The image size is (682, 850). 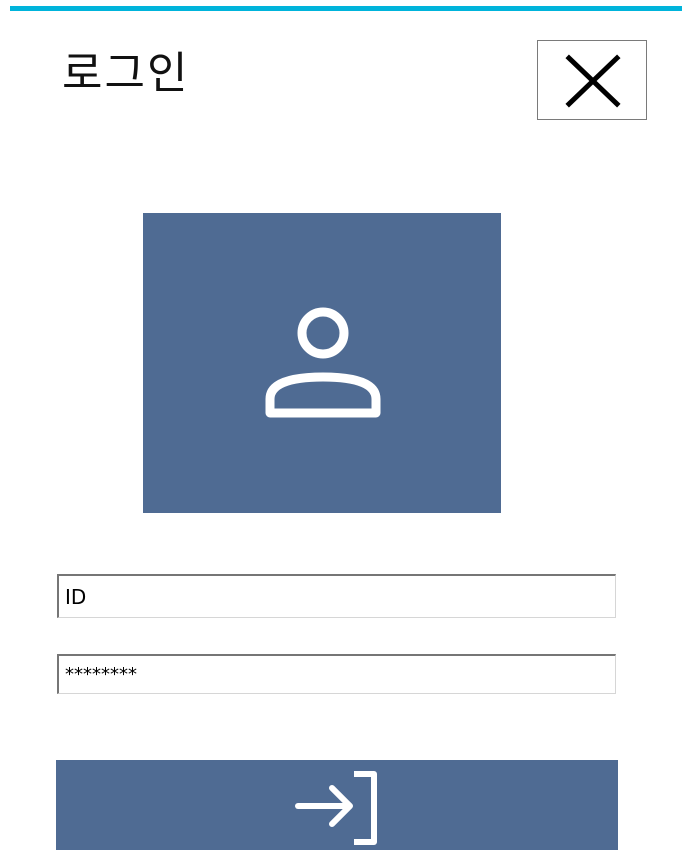 I want to click on login-button, so click(x=337, y=805).